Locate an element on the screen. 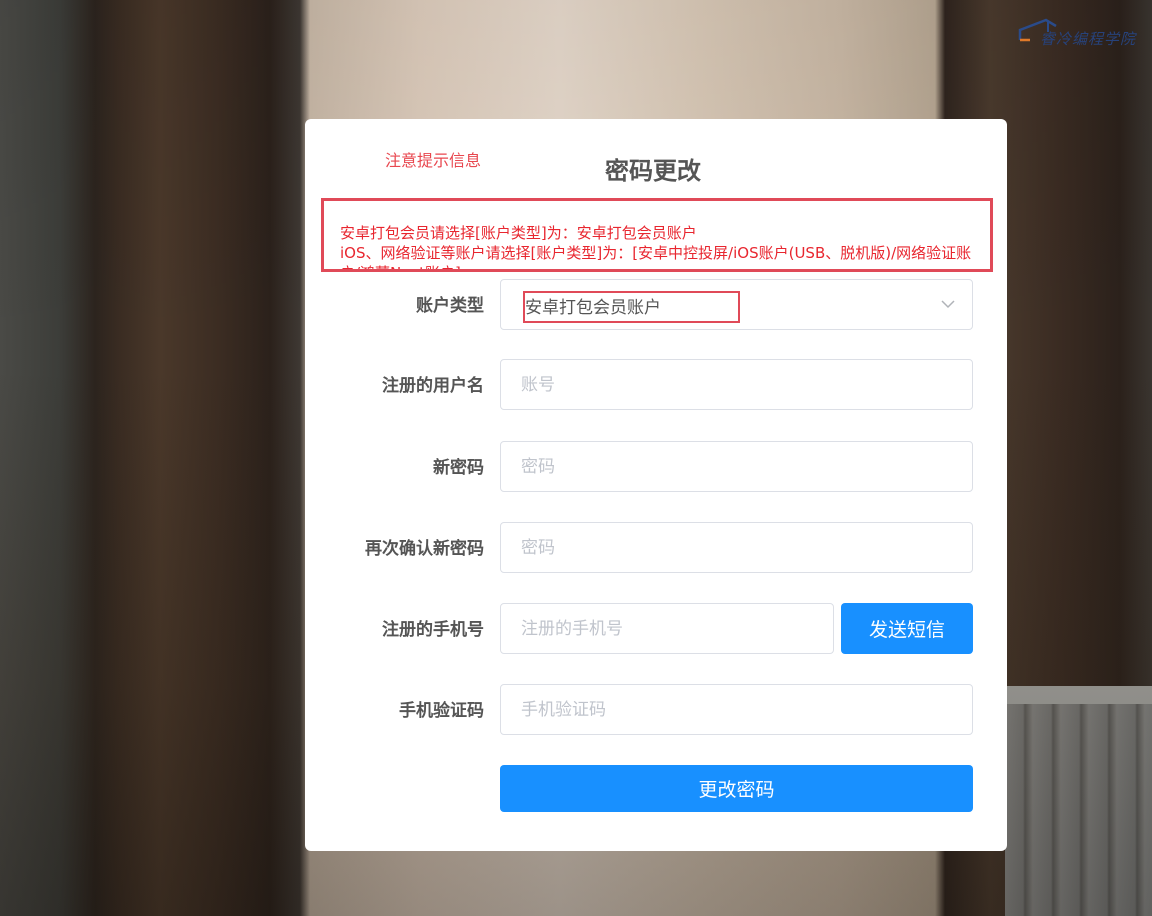  phone-input is located at coordinates (666, 628).